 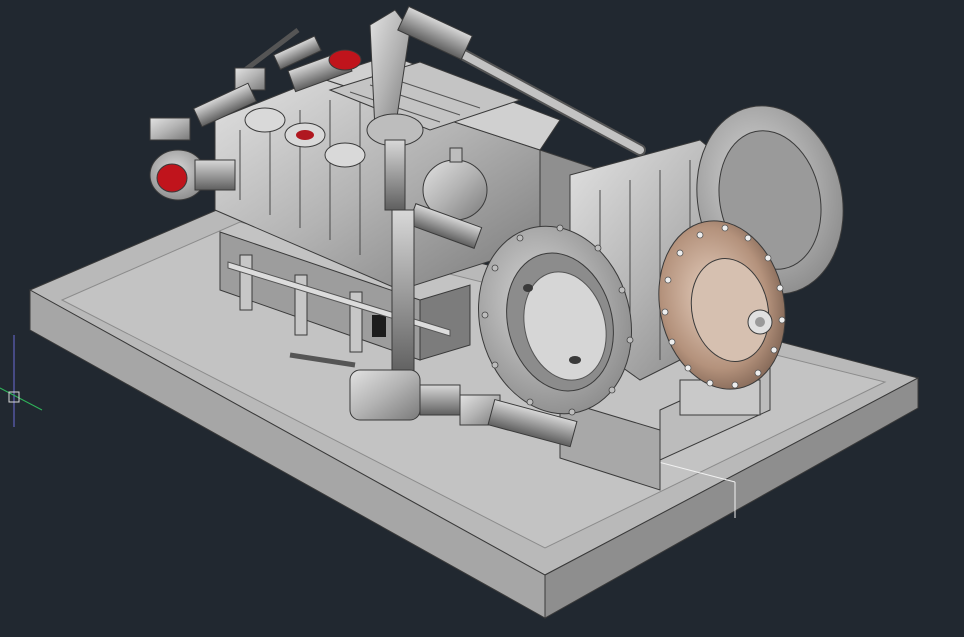 What do you see at coordinates (21, 381) in the screenshot?
I see `ucs-crosshair-icon` at bounding box center [21, 381].